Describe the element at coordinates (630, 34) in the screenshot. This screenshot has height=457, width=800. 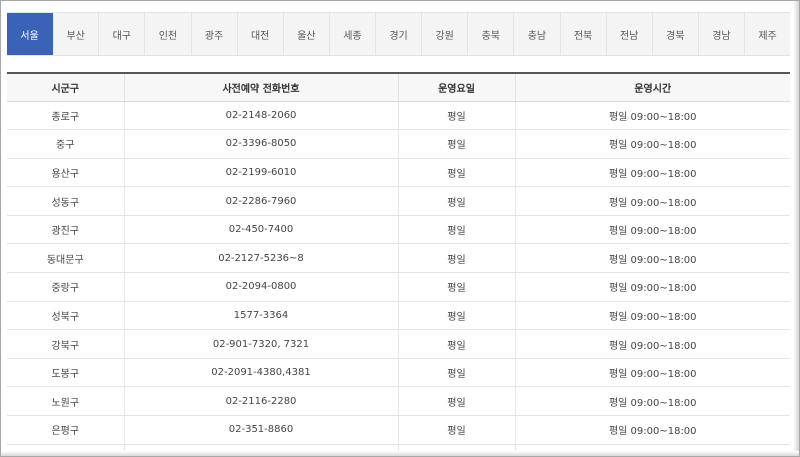
I see `tab-region: 전남` at that location.